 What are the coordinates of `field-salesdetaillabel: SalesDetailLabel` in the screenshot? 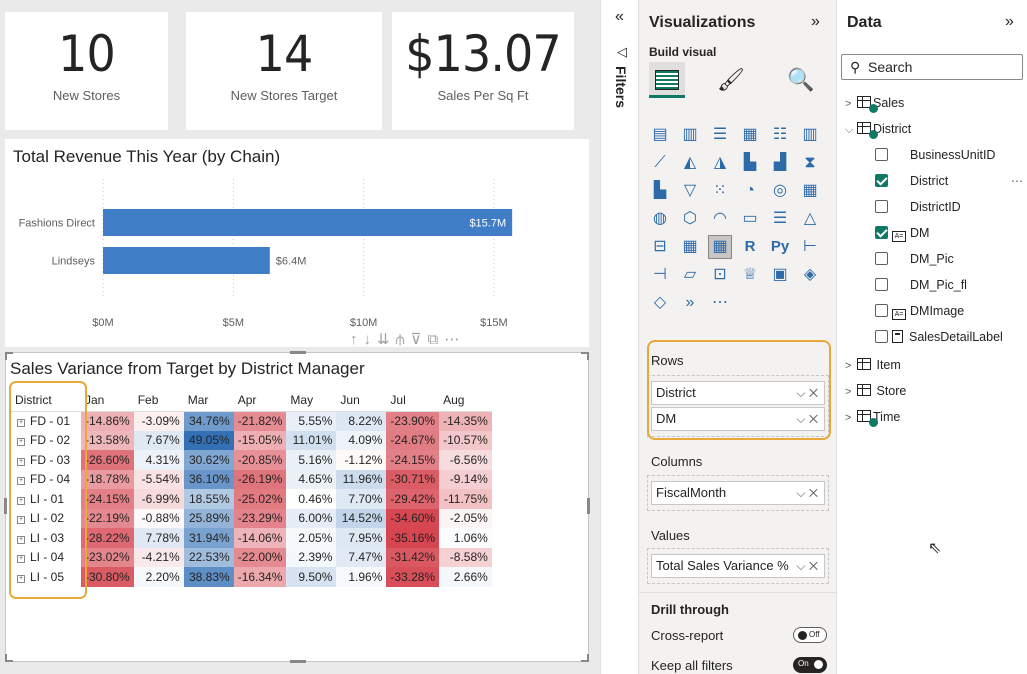 It's located at (939, 337).